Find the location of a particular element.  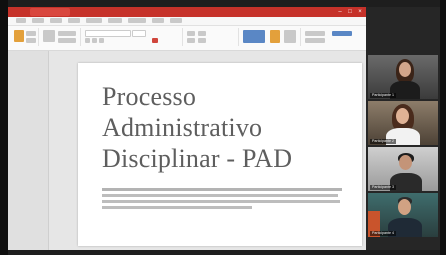

participant-name: Participante 4 is located at coordinates (383, 233).